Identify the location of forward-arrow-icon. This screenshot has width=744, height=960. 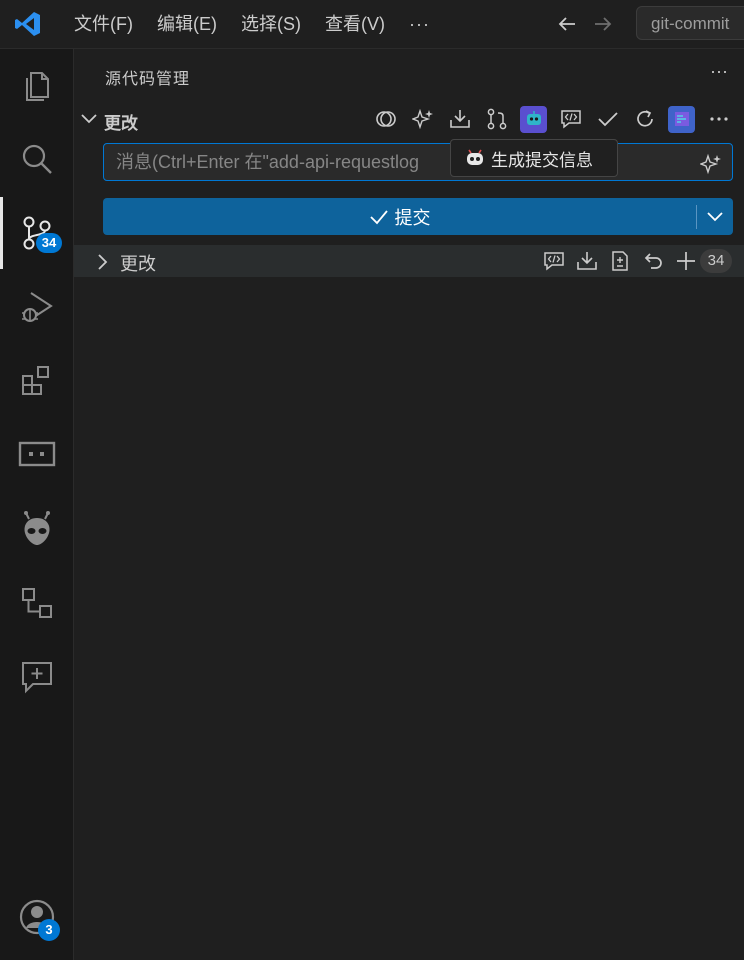
(603, 24).